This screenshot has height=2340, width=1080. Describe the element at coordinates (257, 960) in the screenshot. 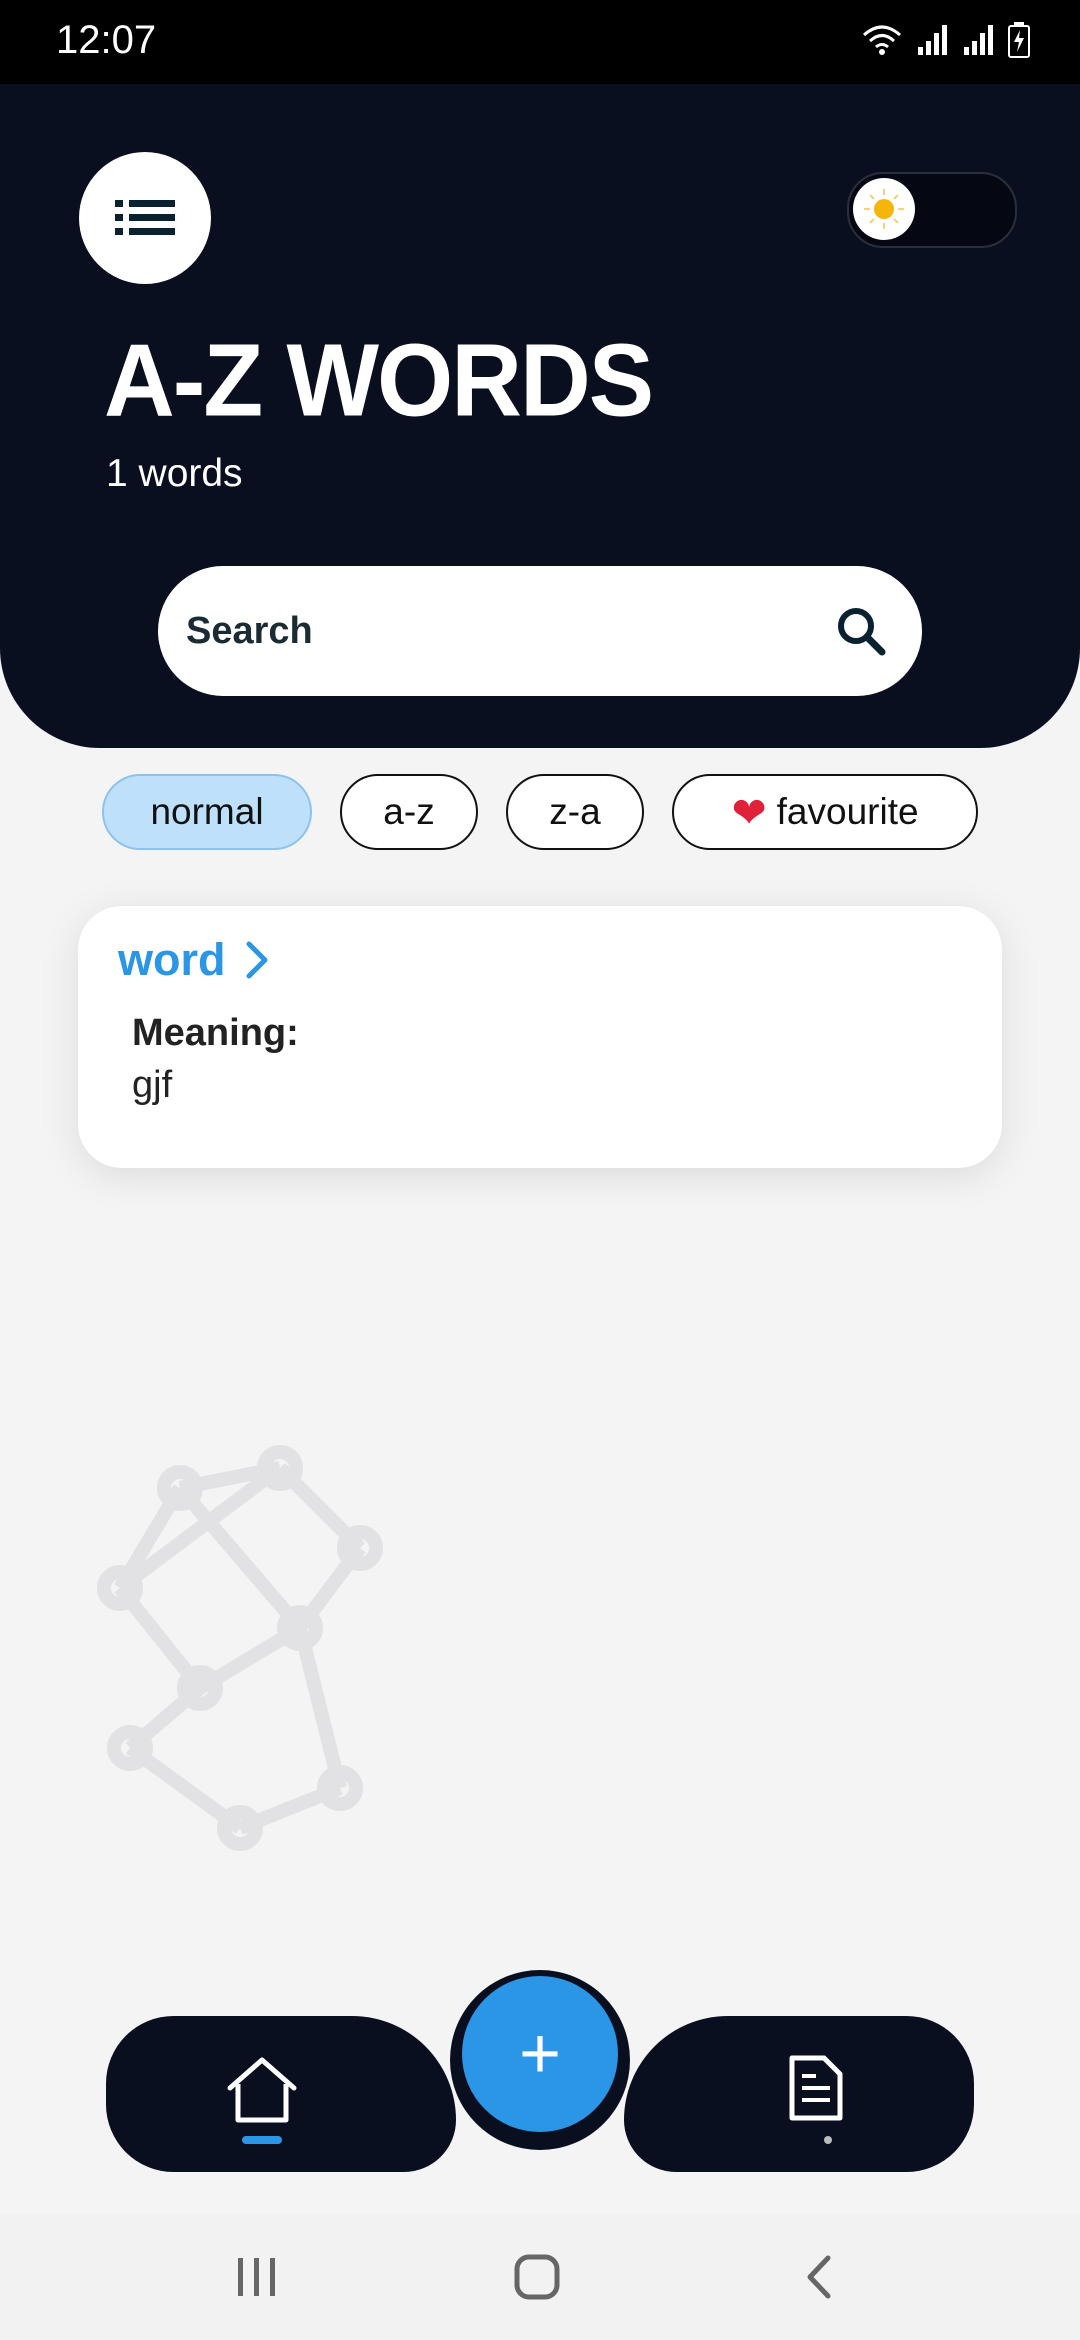

I see `chevron-right-icon` at that location.